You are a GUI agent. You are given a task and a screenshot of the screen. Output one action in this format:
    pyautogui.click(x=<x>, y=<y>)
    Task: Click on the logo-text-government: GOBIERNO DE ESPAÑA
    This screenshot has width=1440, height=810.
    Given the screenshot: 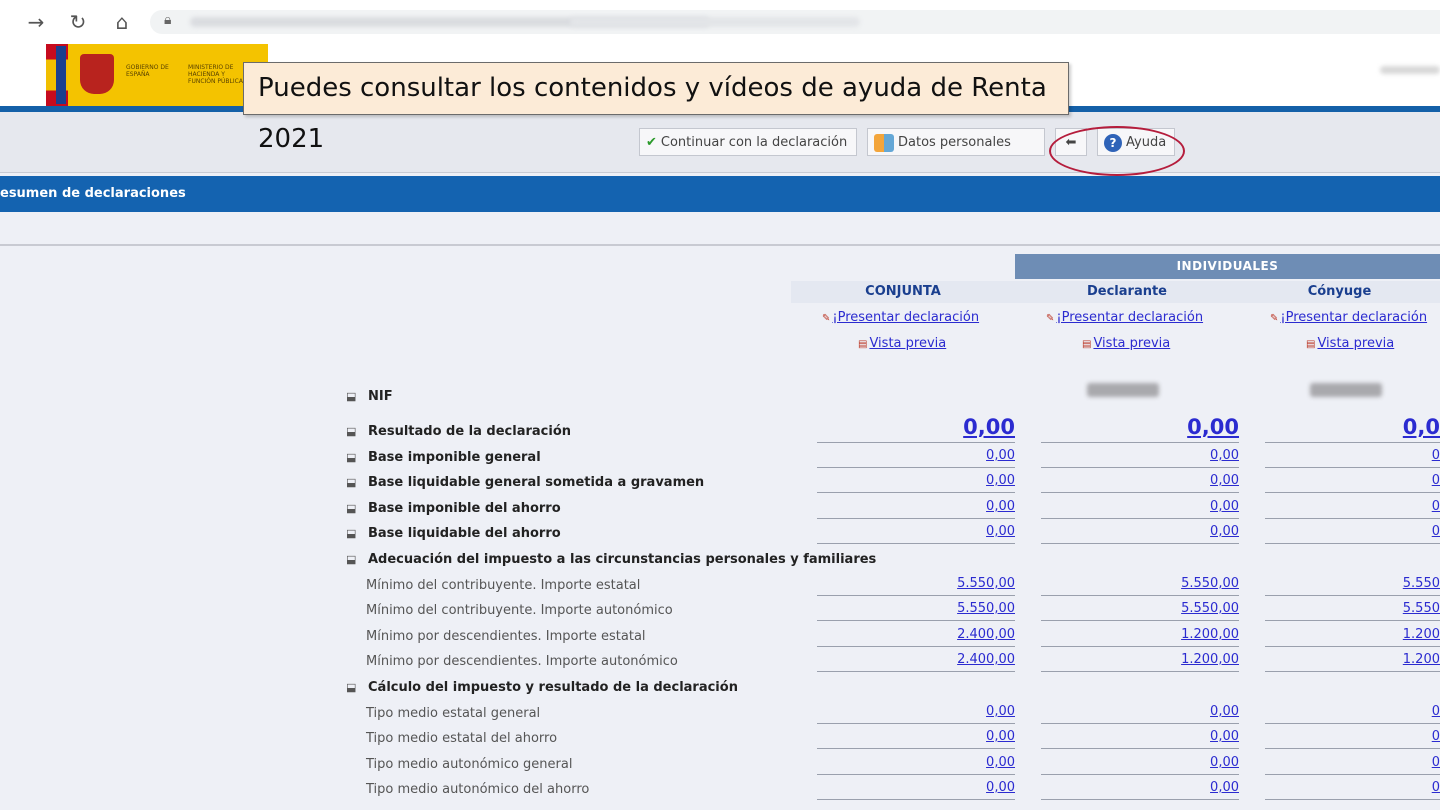 What is the action you would take?
    pyautogui.click(x=147, y=71)
    